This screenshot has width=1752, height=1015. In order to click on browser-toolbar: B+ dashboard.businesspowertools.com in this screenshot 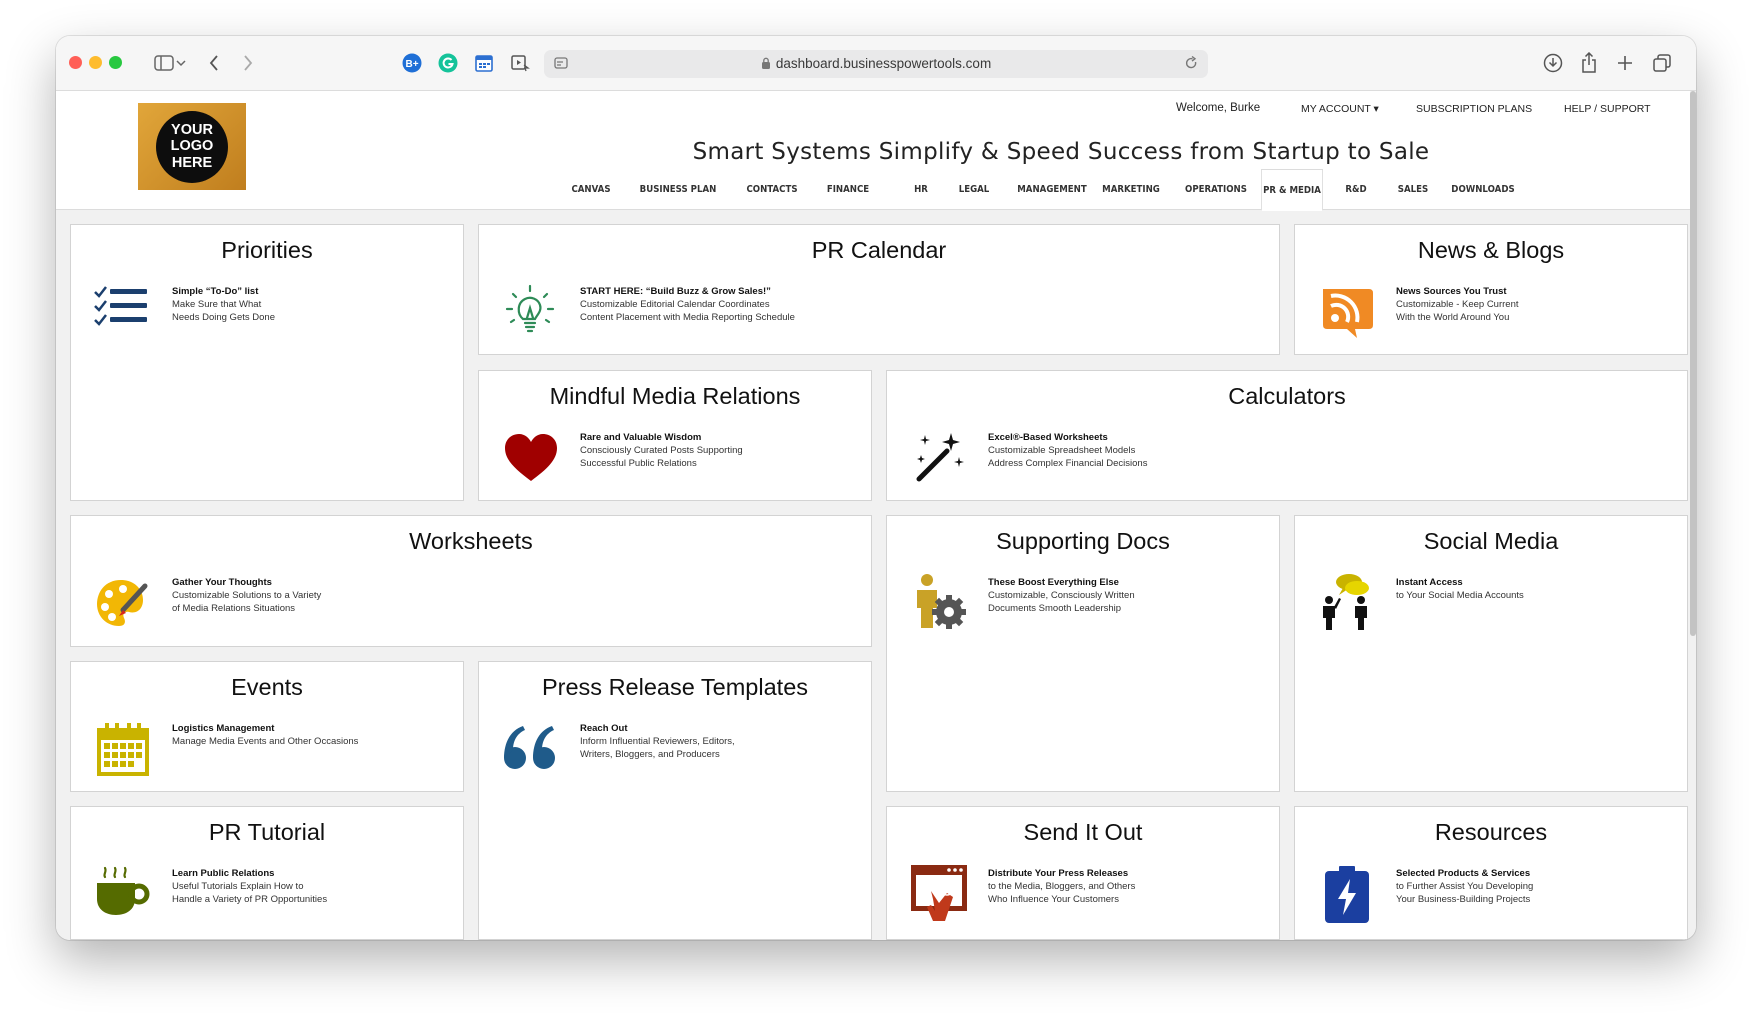, I will do `click(876, 63)`.